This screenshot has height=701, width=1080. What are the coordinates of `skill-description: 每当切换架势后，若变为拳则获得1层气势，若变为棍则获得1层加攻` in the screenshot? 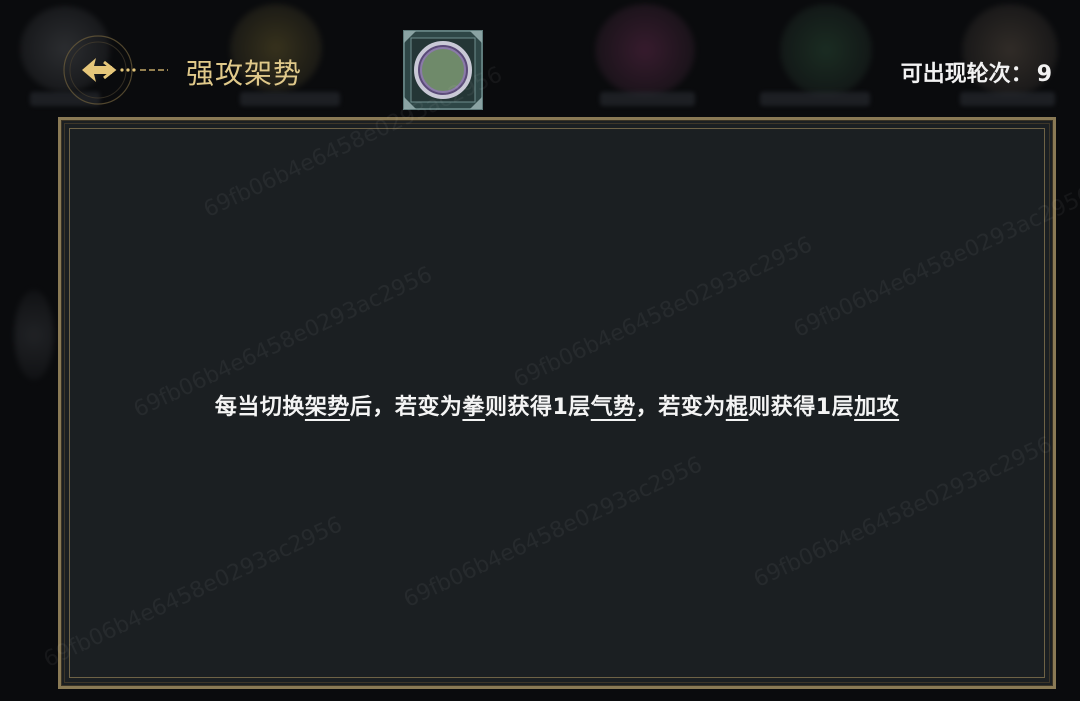 It's located at (557, 405).